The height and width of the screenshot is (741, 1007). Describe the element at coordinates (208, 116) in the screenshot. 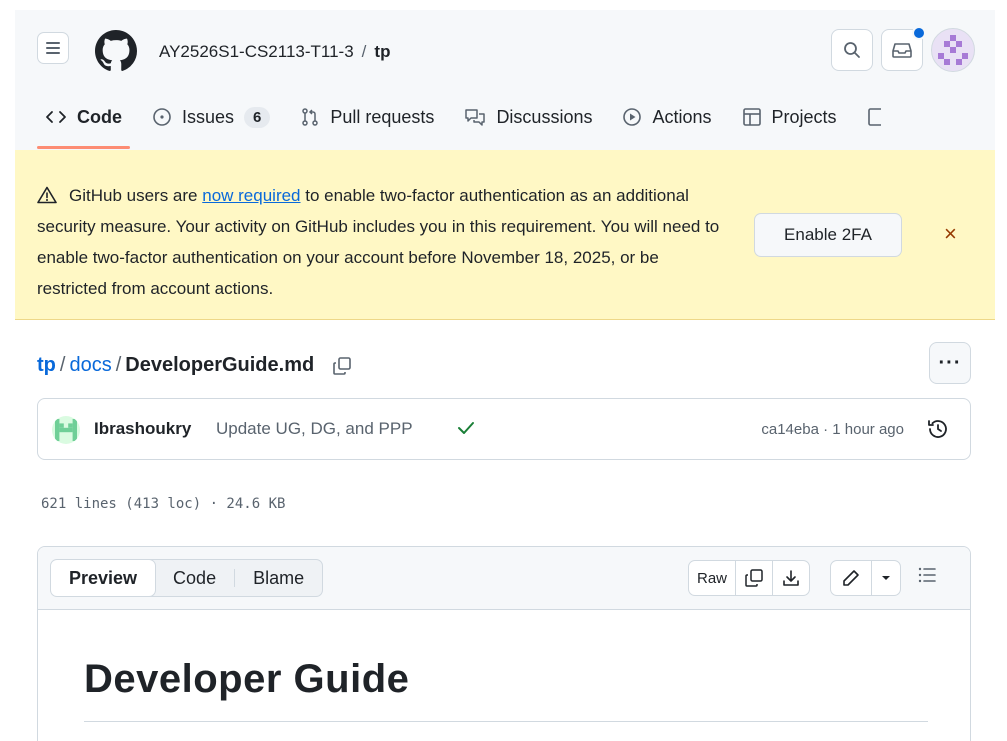

I see `tab-label: Issues` at that location.